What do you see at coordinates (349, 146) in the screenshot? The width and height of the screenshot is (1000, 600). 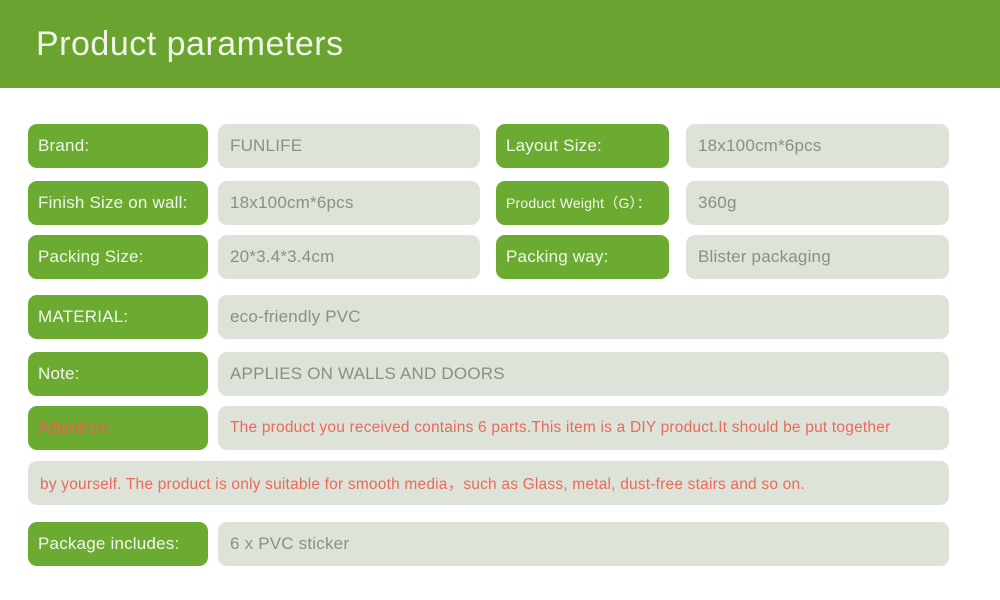 I see `param-value-brand: FUNLIFE` at bounding box center [349, 146].